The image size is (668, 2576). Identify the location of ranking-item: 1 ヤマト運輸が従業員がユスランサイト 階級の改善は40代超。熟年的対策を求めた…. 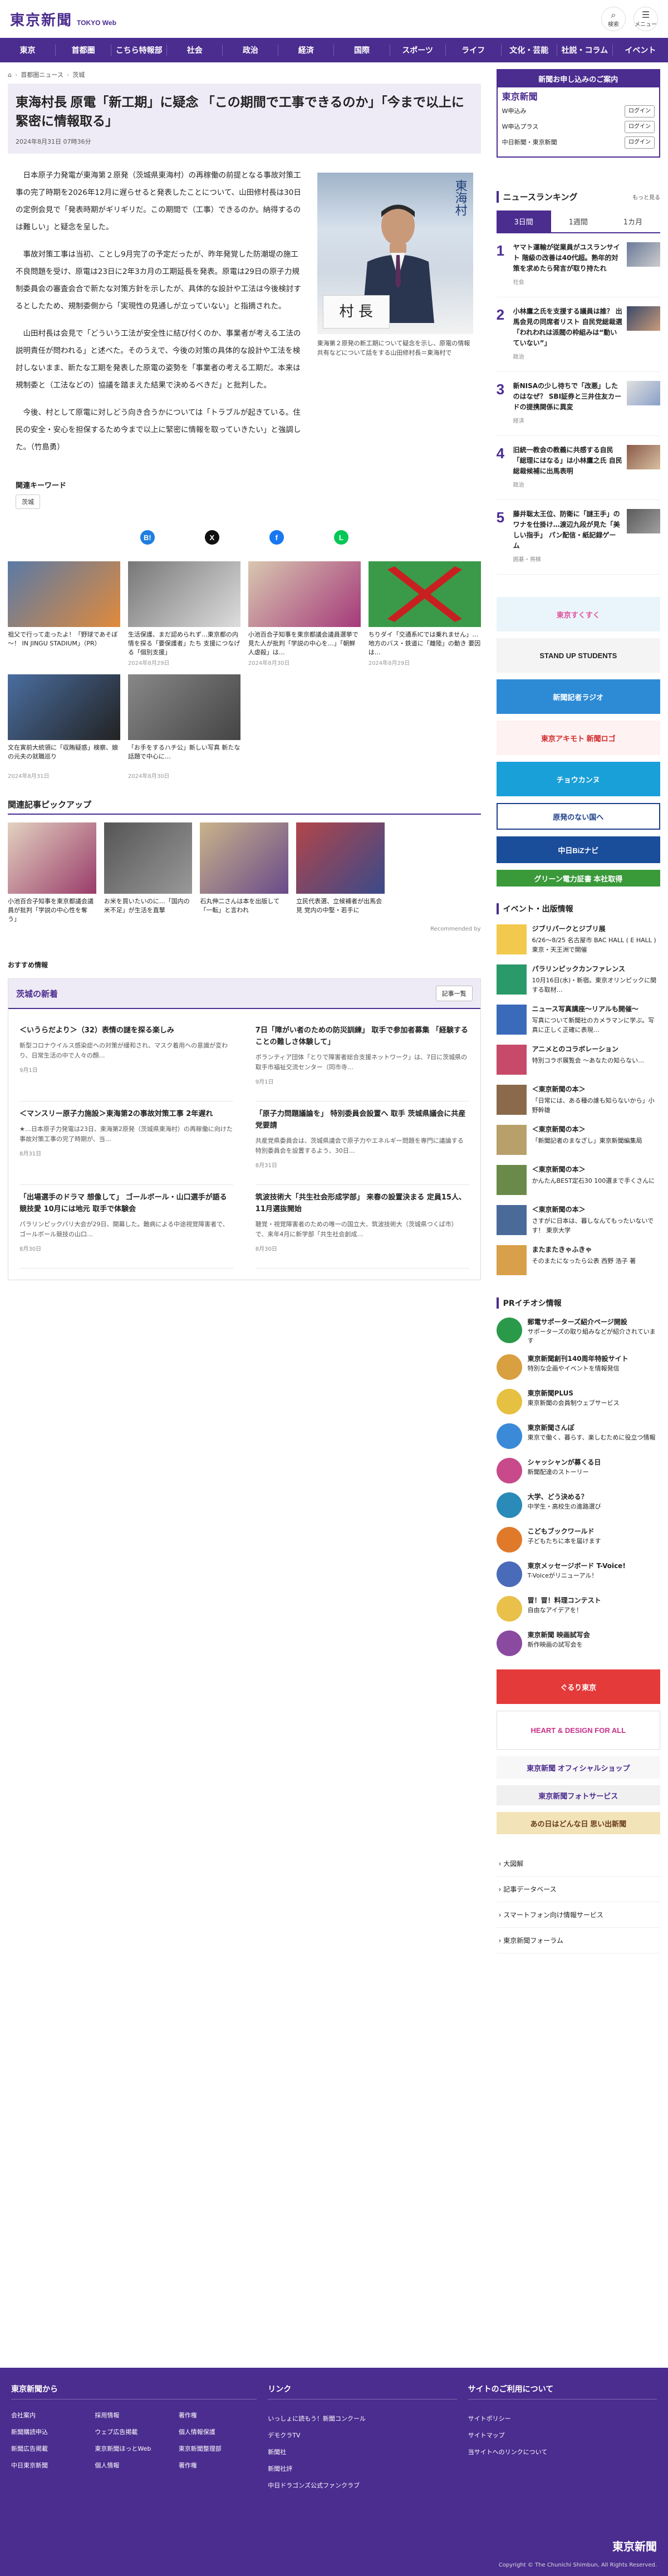
(578, 265).